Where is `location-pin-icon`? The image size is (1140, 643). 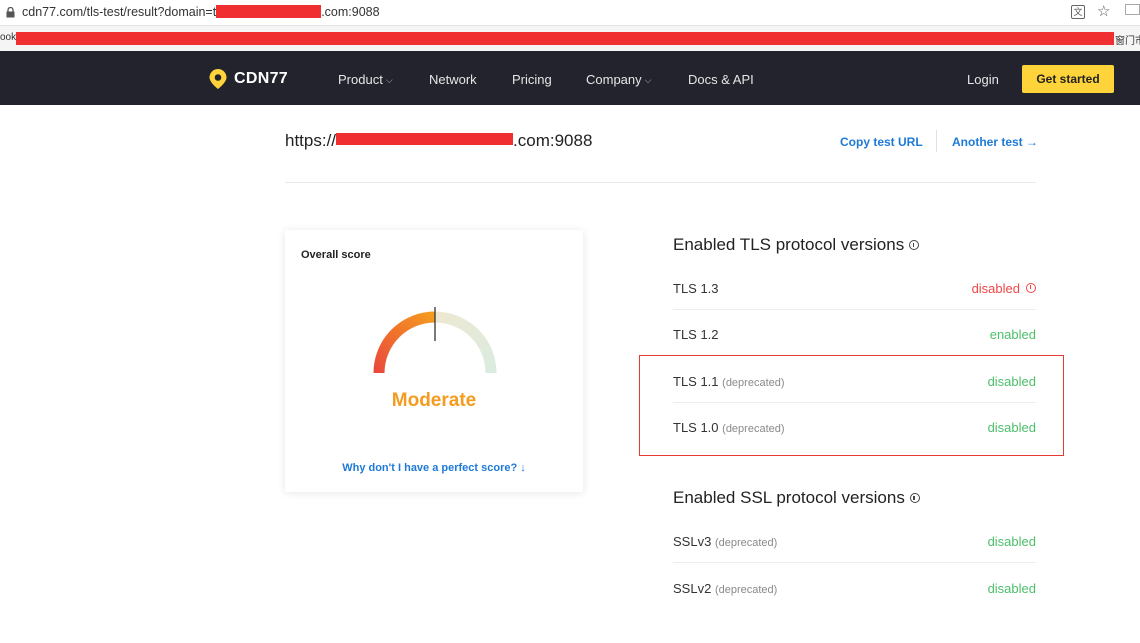 location-pin-icon is located at coordinates (218, 79).